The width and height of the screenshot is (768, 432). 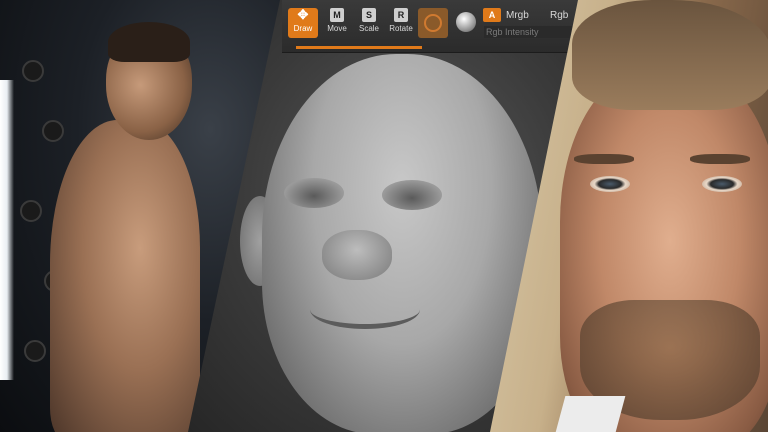 I want to click on rgb-button: Rgb, so click(x=559, y=15).